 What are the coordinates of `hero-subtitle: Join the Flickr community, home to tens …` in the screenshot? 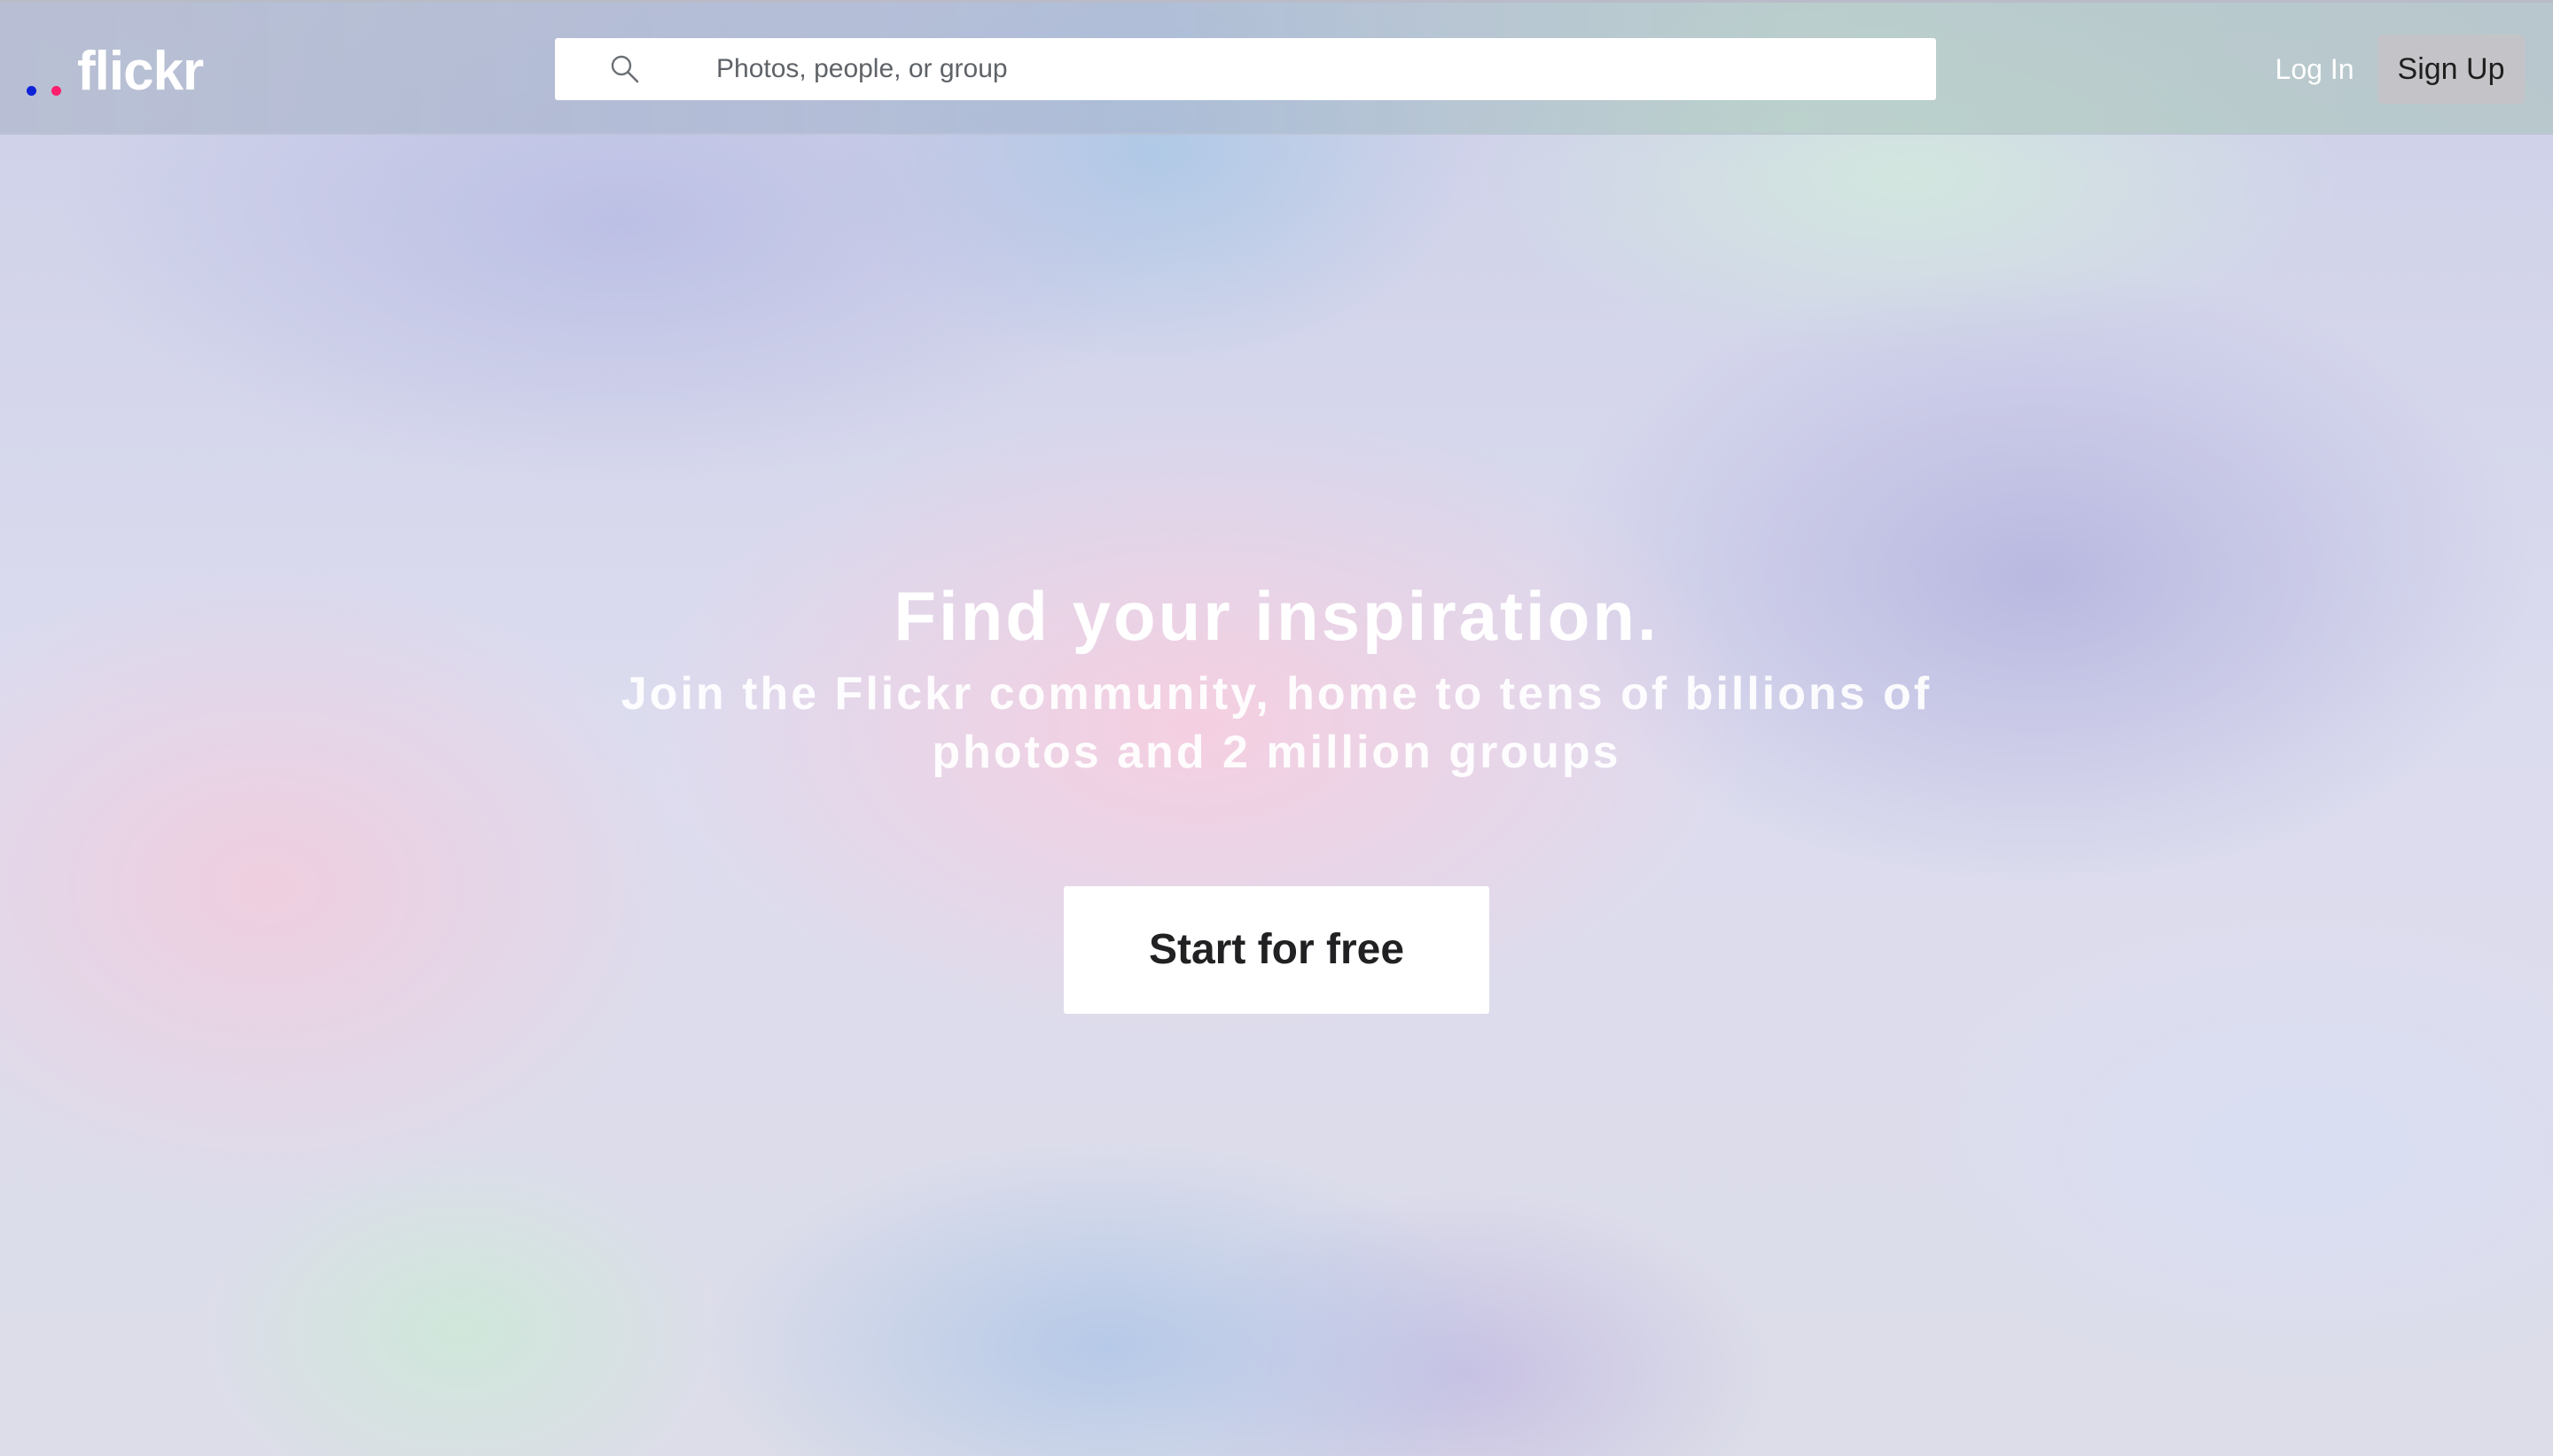 It's located at (1276, 723).